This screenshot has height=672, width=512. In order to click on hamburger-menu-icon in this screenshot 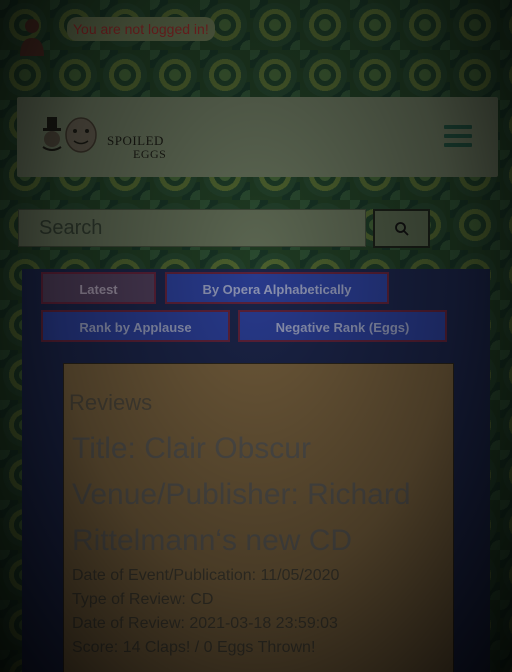, I will do `click(458, 136)`.